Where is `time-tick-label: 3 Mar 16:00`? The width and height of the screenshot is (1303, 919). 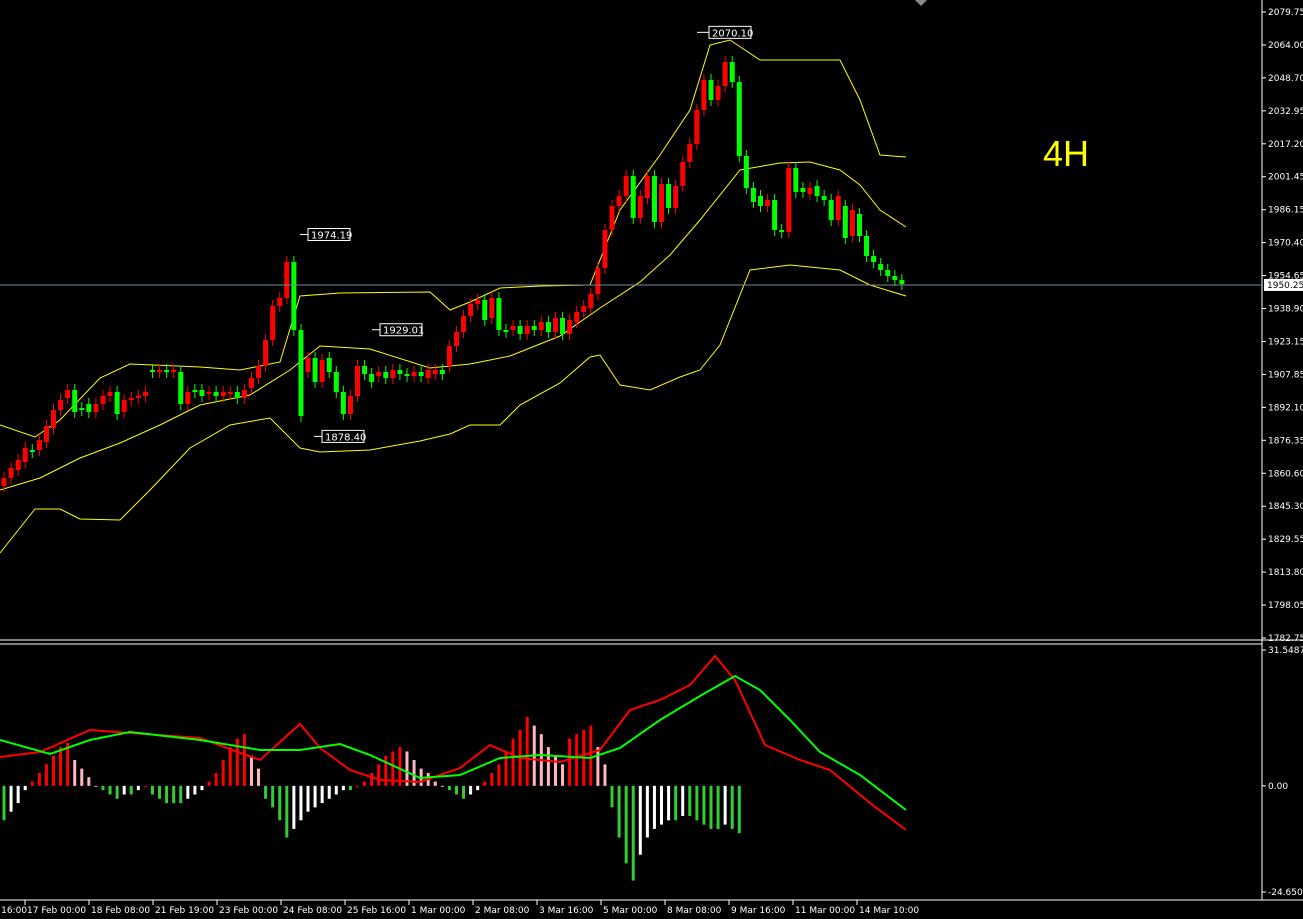 time-tick-label: 3 Mar 16:00 is located at coordinates (566, 911).